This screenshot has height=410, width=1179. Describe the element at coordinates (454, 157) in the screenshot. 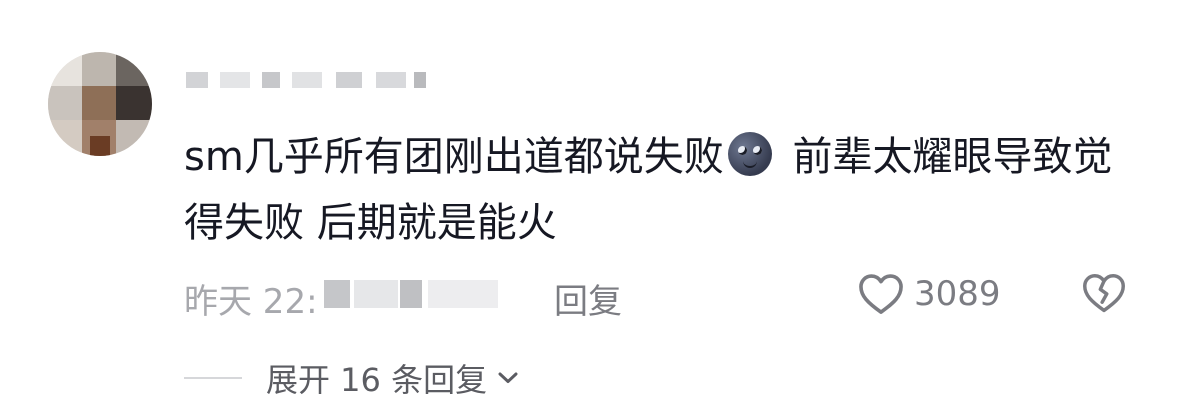

I see `comment-text-part1: sm几乎所有团刚出道都说失败` at that location.